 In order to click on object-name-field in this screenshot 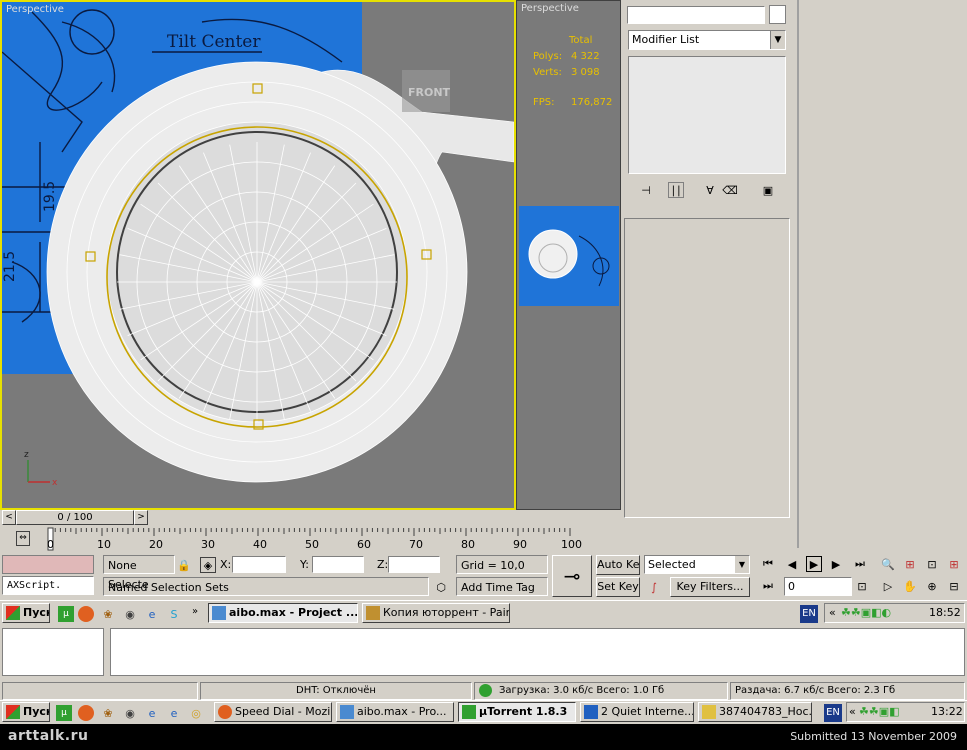, I will do `click(696, 15)`.